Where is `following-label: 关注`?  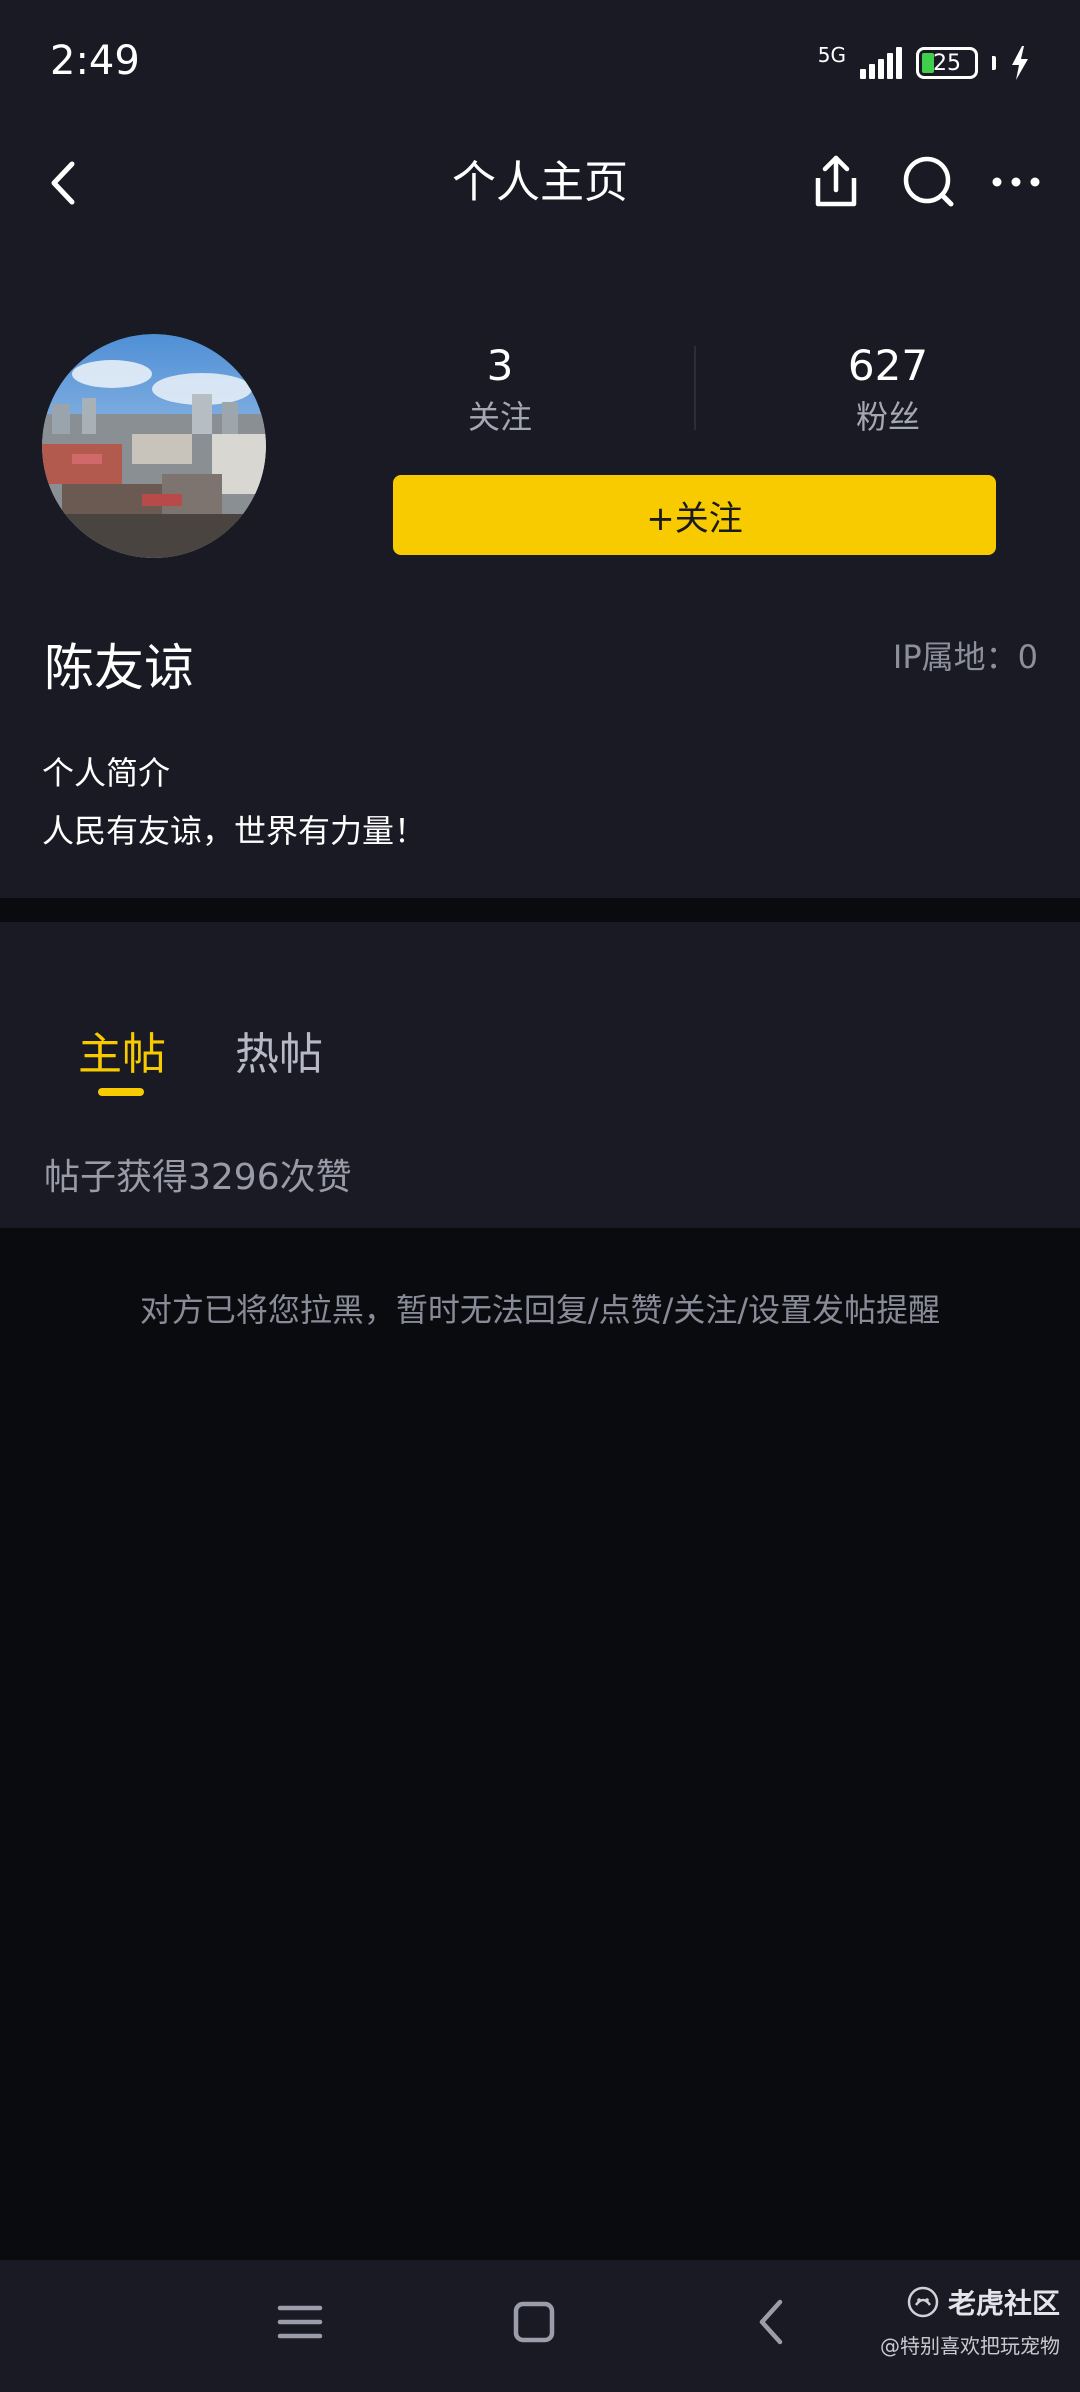 following-label: 关注 is located at coordinates (499, 417).